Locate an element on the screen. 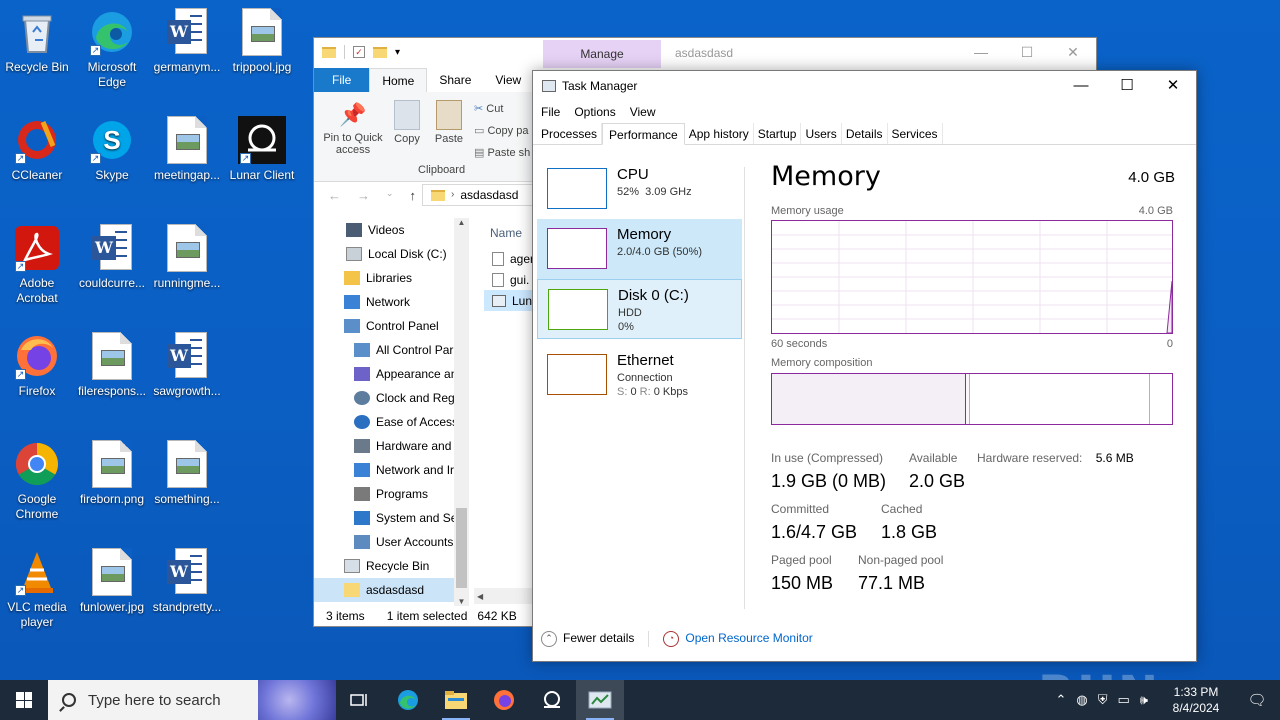 The width and height of the screenshot is (1280, 720). desktop-icon-google-chrome: Google Chrome is located at coordinates (37, 481).